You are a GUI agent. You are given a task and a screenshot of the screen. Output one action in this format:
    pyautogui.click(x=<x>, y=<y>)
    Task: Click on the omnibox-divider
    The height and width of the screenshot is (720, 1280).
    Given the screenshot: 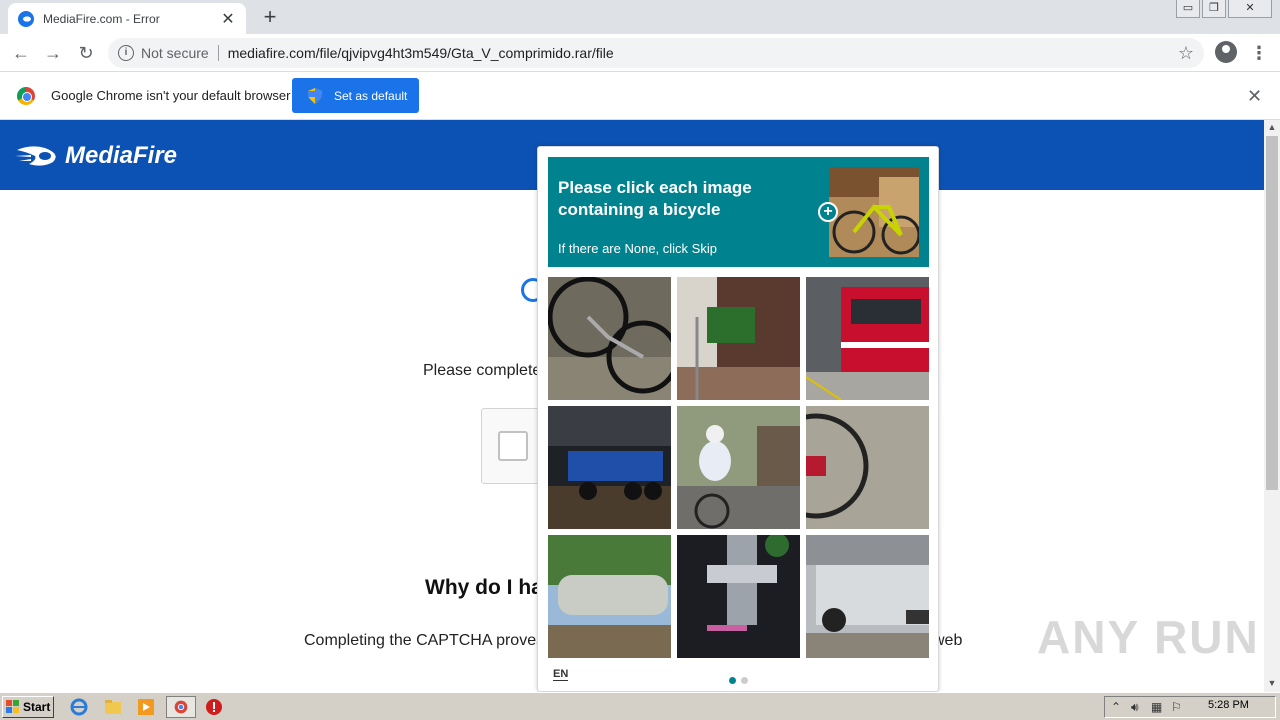 What is the action you would take?
    pyautogui.click(x=218, y=53)
    